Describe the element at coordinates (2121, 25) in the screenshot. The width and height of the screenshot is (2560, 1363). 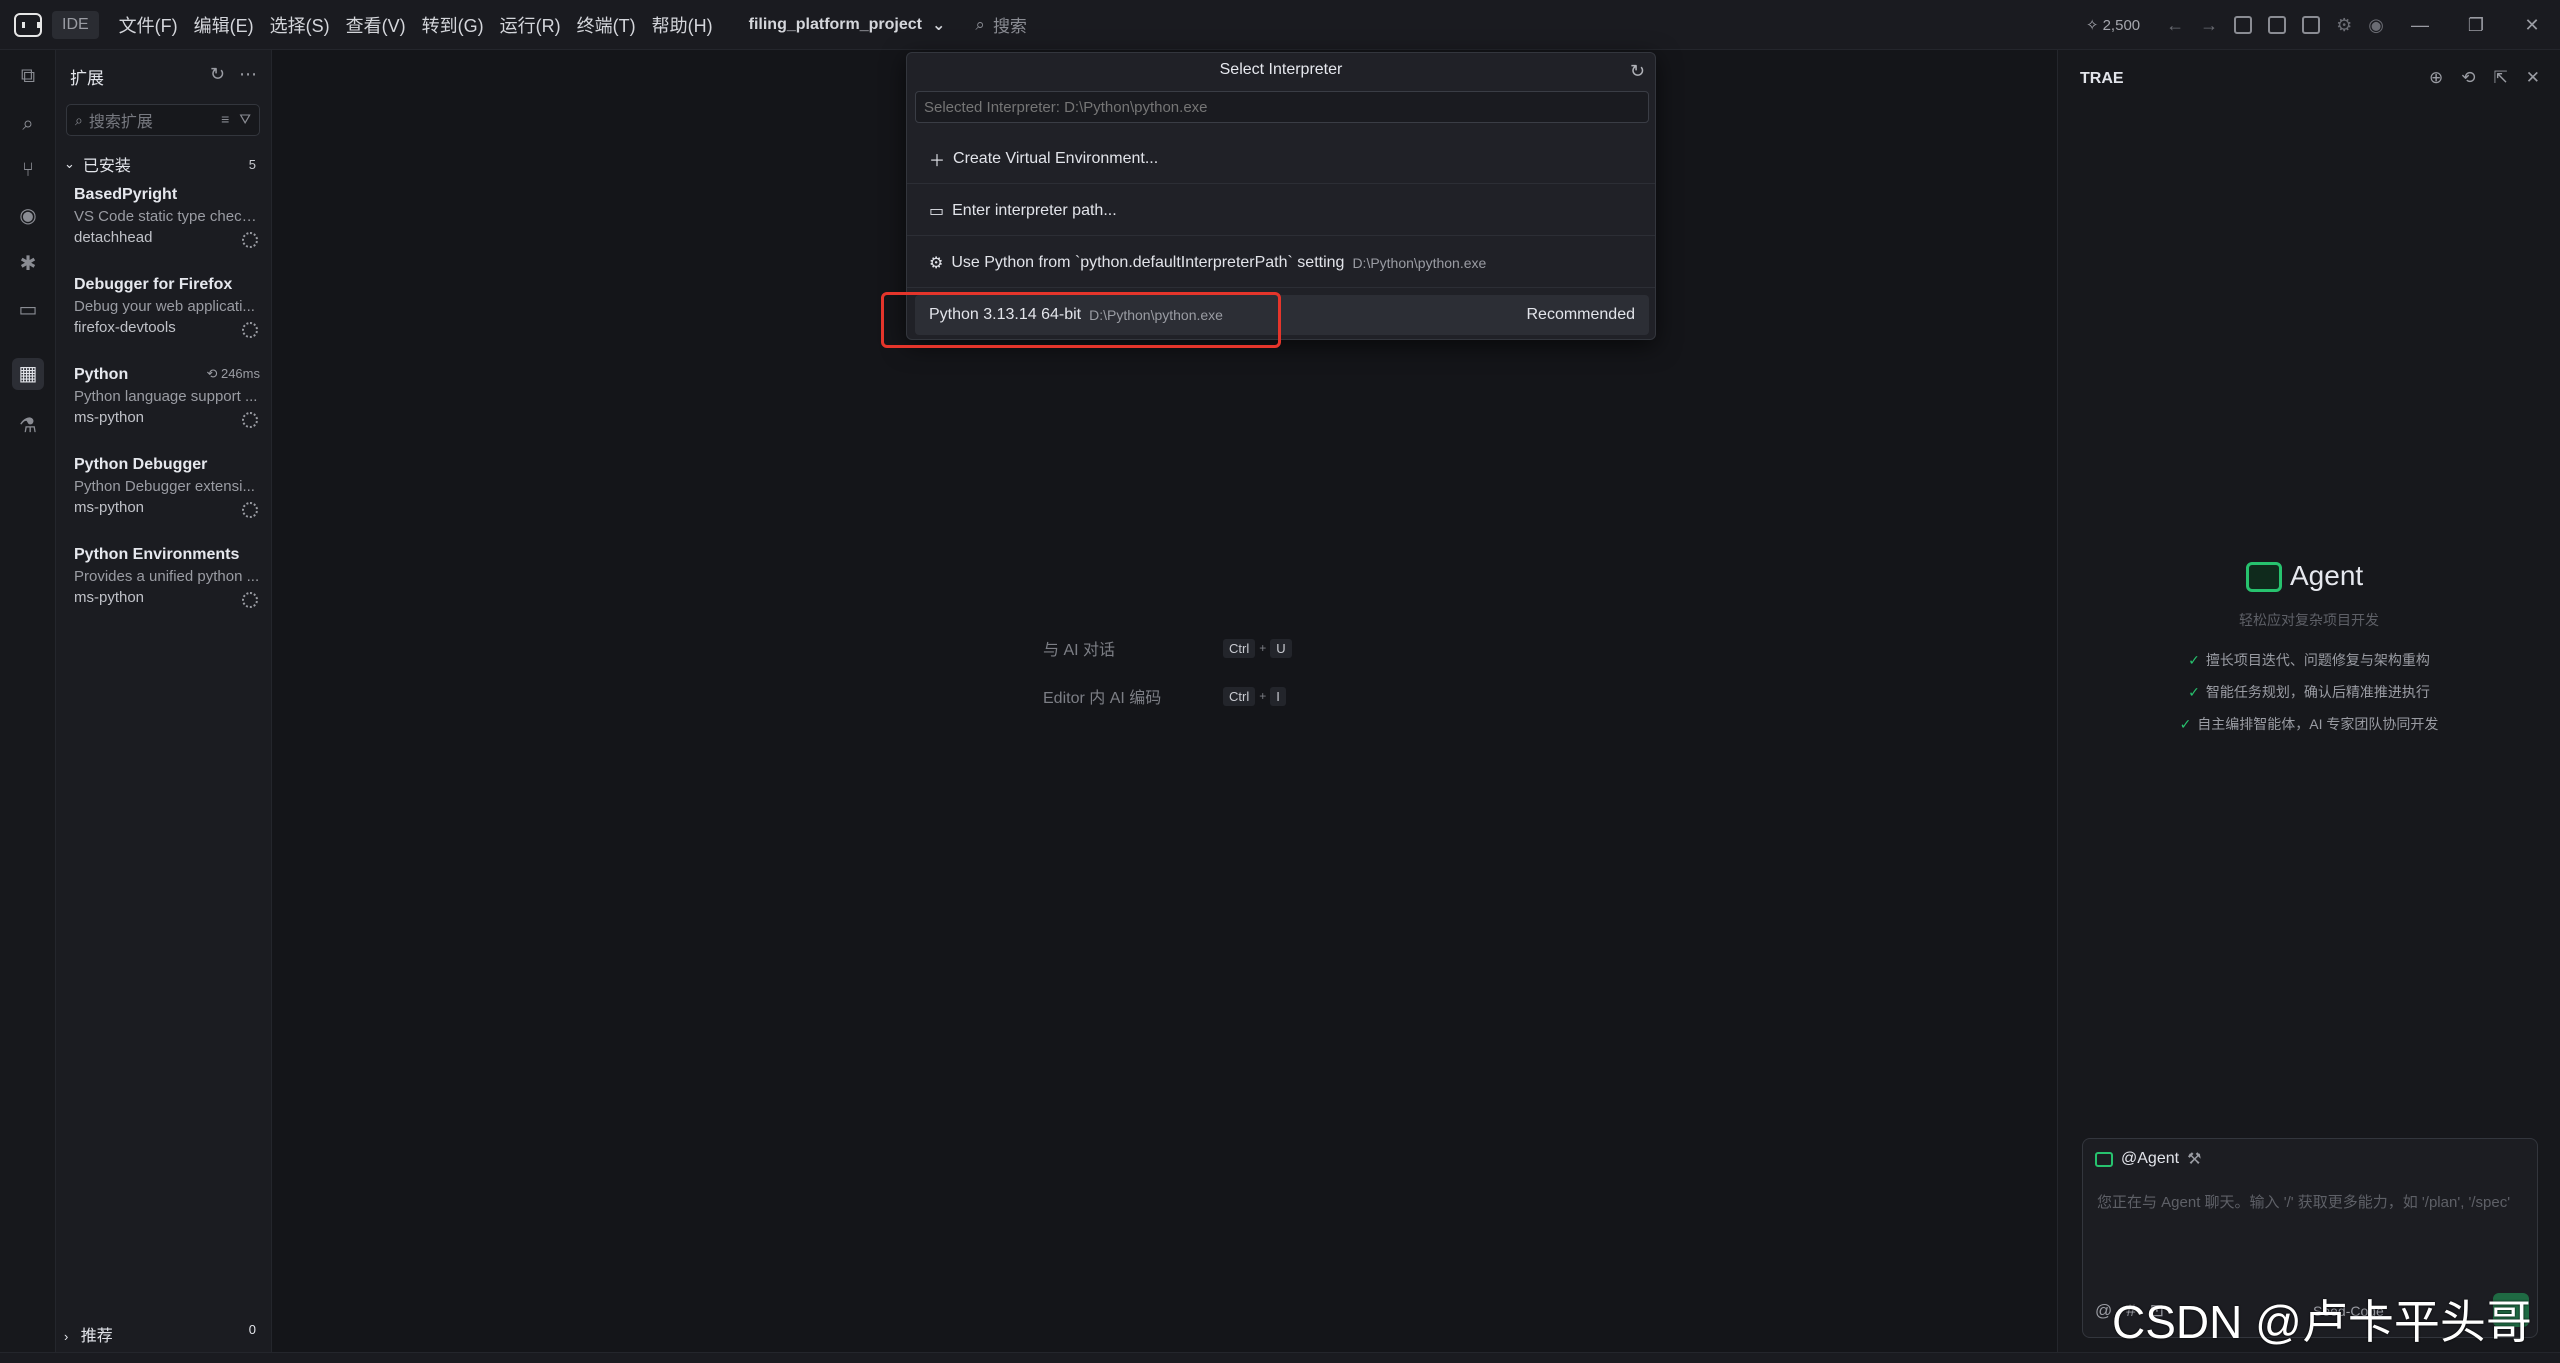
I see `credits-value: 2,500` at that location.